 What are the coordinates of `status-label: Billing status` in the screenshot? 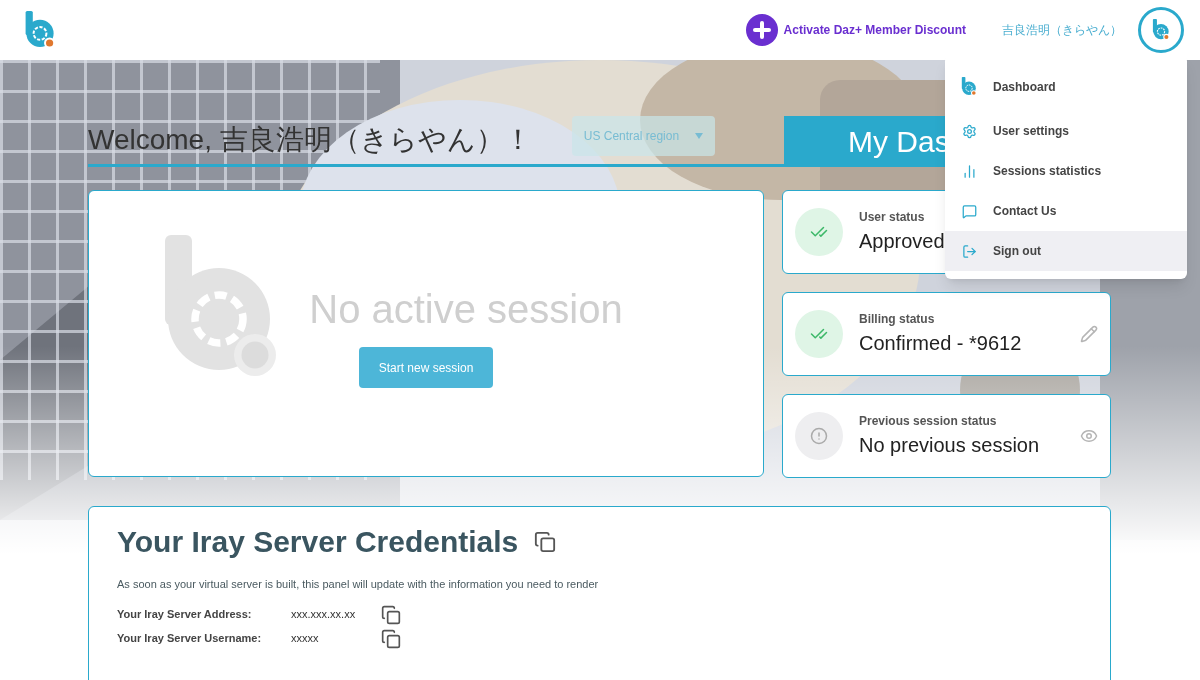 It's located at (897, 319).